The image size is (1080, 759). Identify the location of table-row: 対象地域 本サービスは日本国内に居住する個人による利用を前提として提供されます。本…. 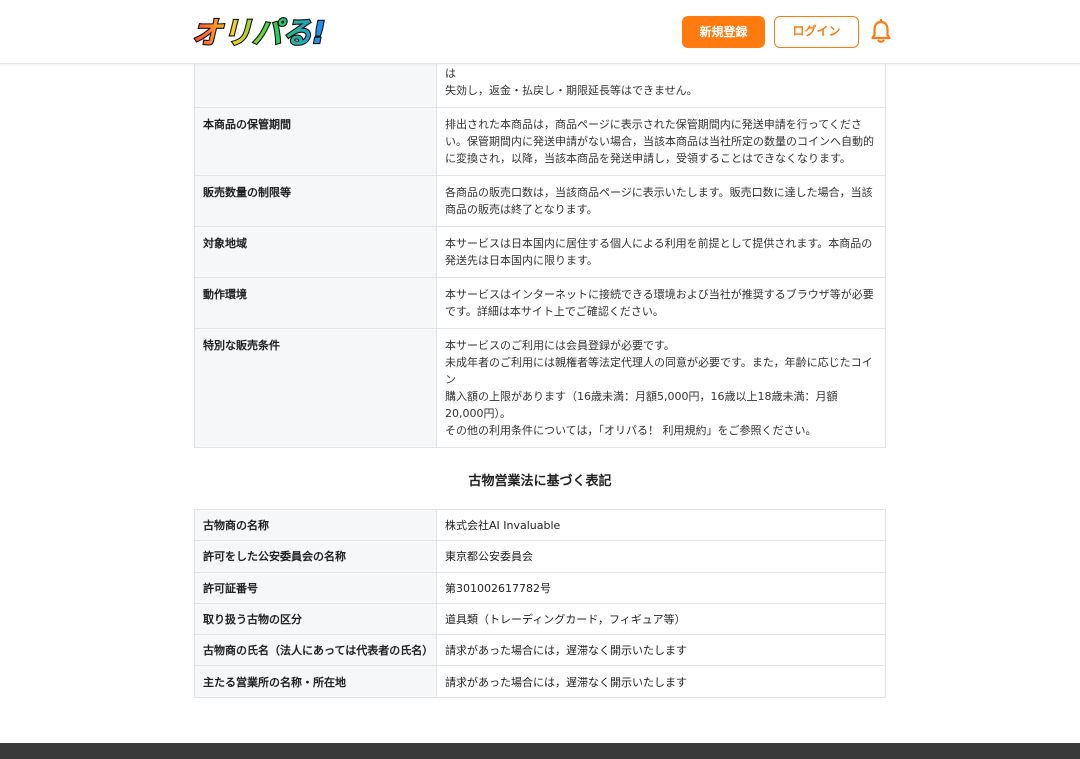
(540, 252).